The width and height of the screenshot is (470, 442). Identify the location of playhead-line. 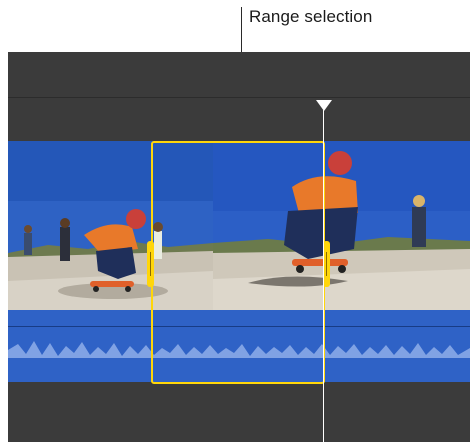
(323, 276).